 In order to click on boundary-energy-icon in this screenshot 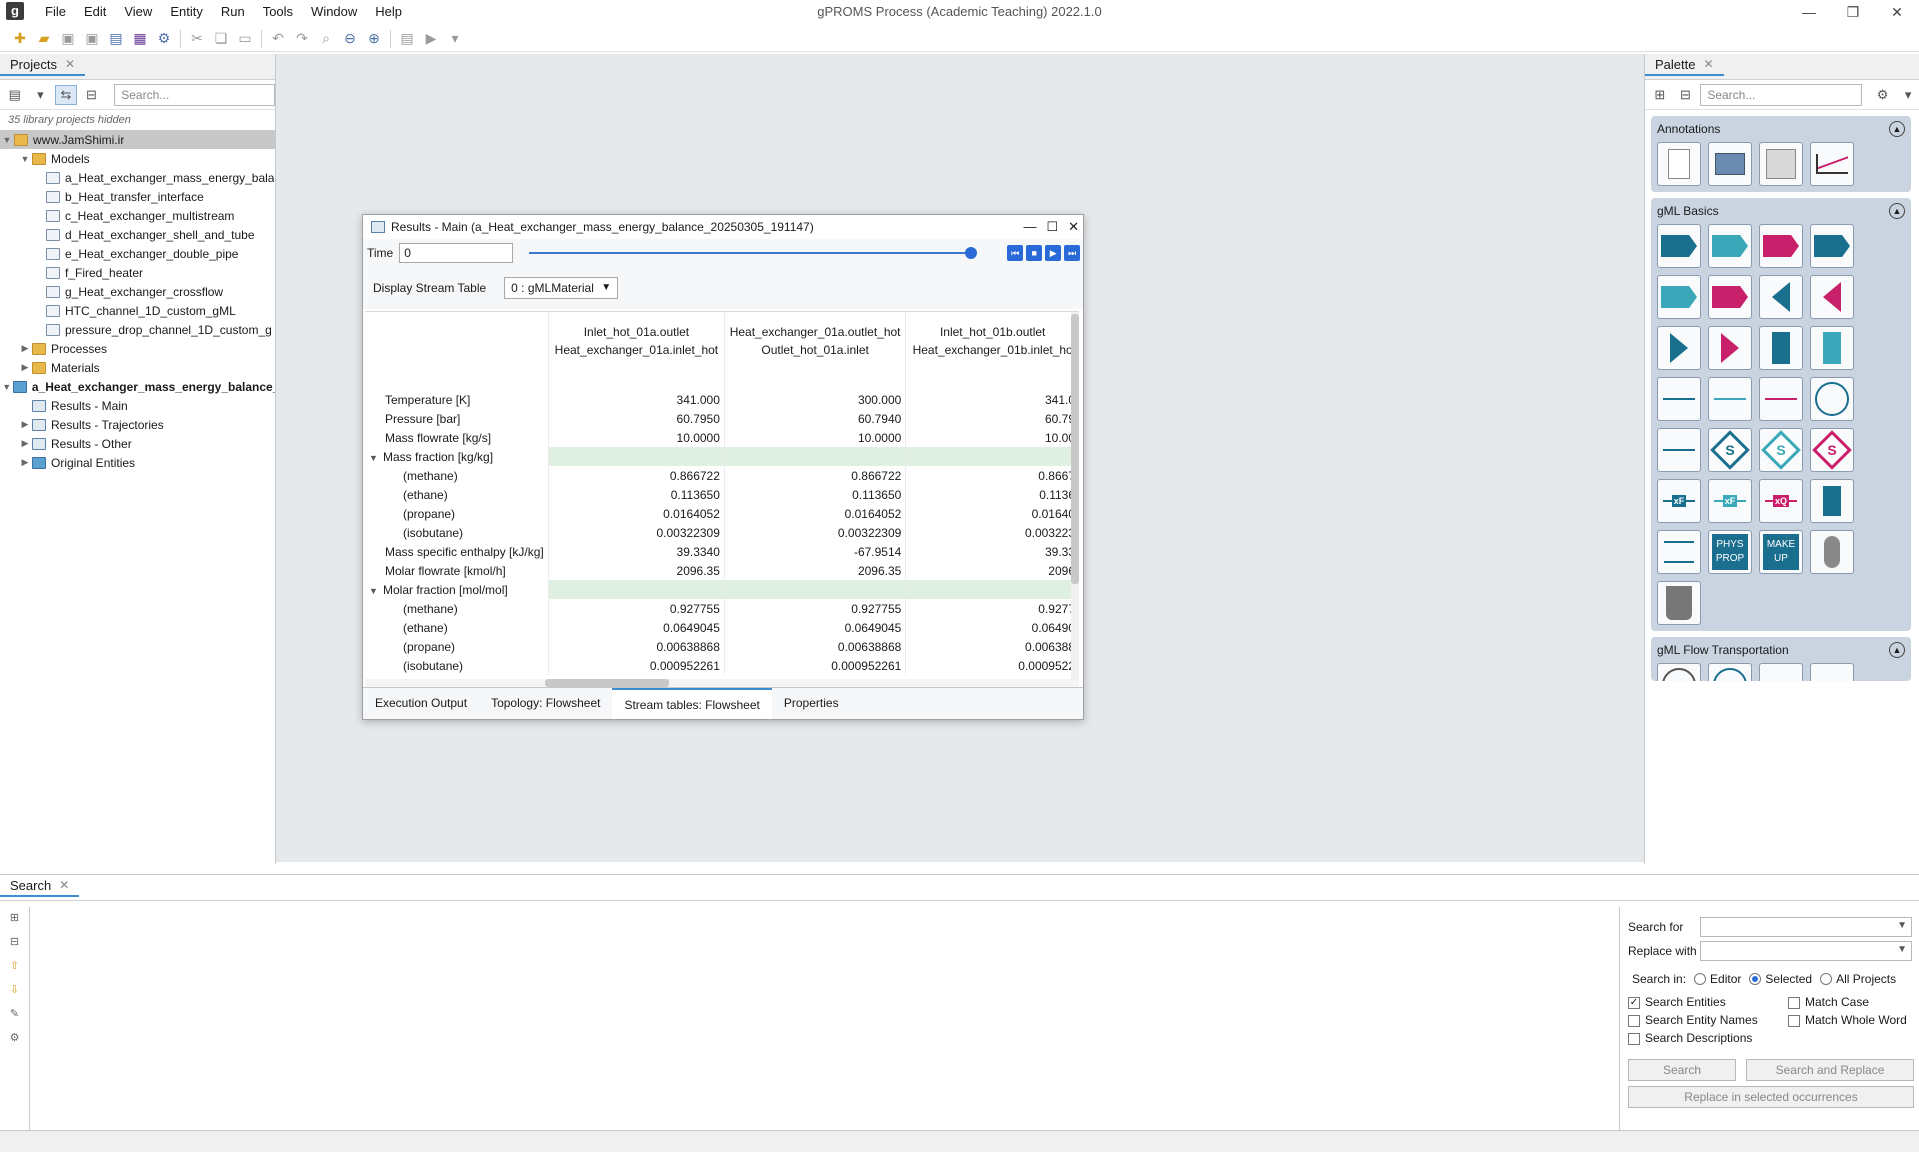, I will do `click(1832, 348)`.